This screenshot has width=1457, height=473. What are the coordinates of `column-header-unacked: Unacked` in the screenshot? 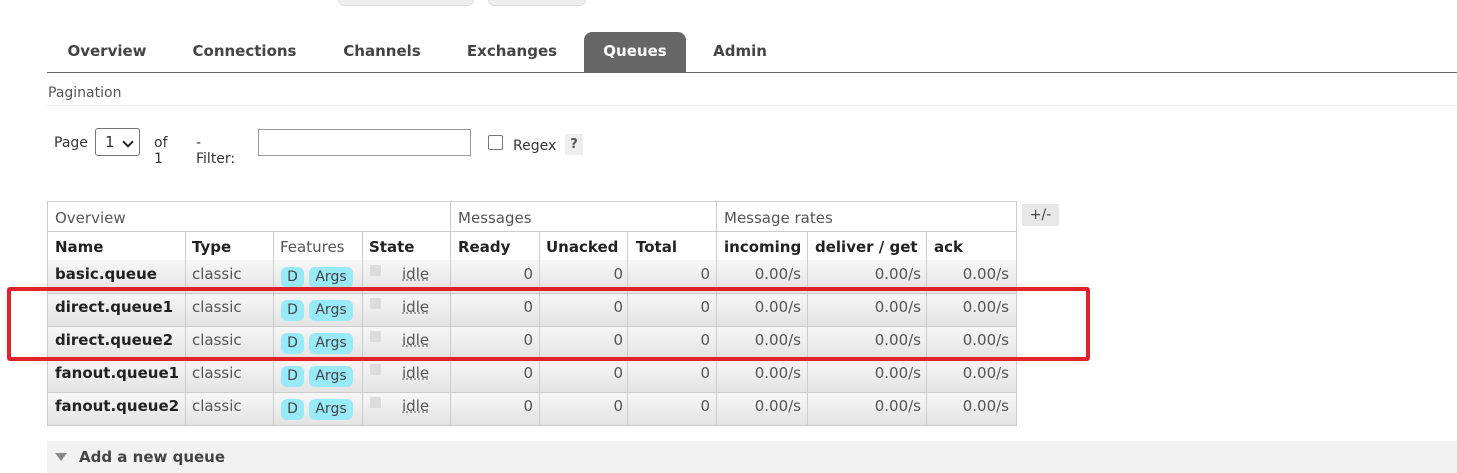 It's located at (582, 247).